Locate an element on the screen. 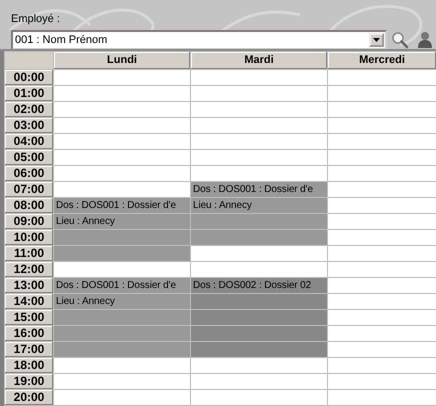 This screenshot has height=406, width=436. hour-label: 03:00 is located at coordinates (29, 125).